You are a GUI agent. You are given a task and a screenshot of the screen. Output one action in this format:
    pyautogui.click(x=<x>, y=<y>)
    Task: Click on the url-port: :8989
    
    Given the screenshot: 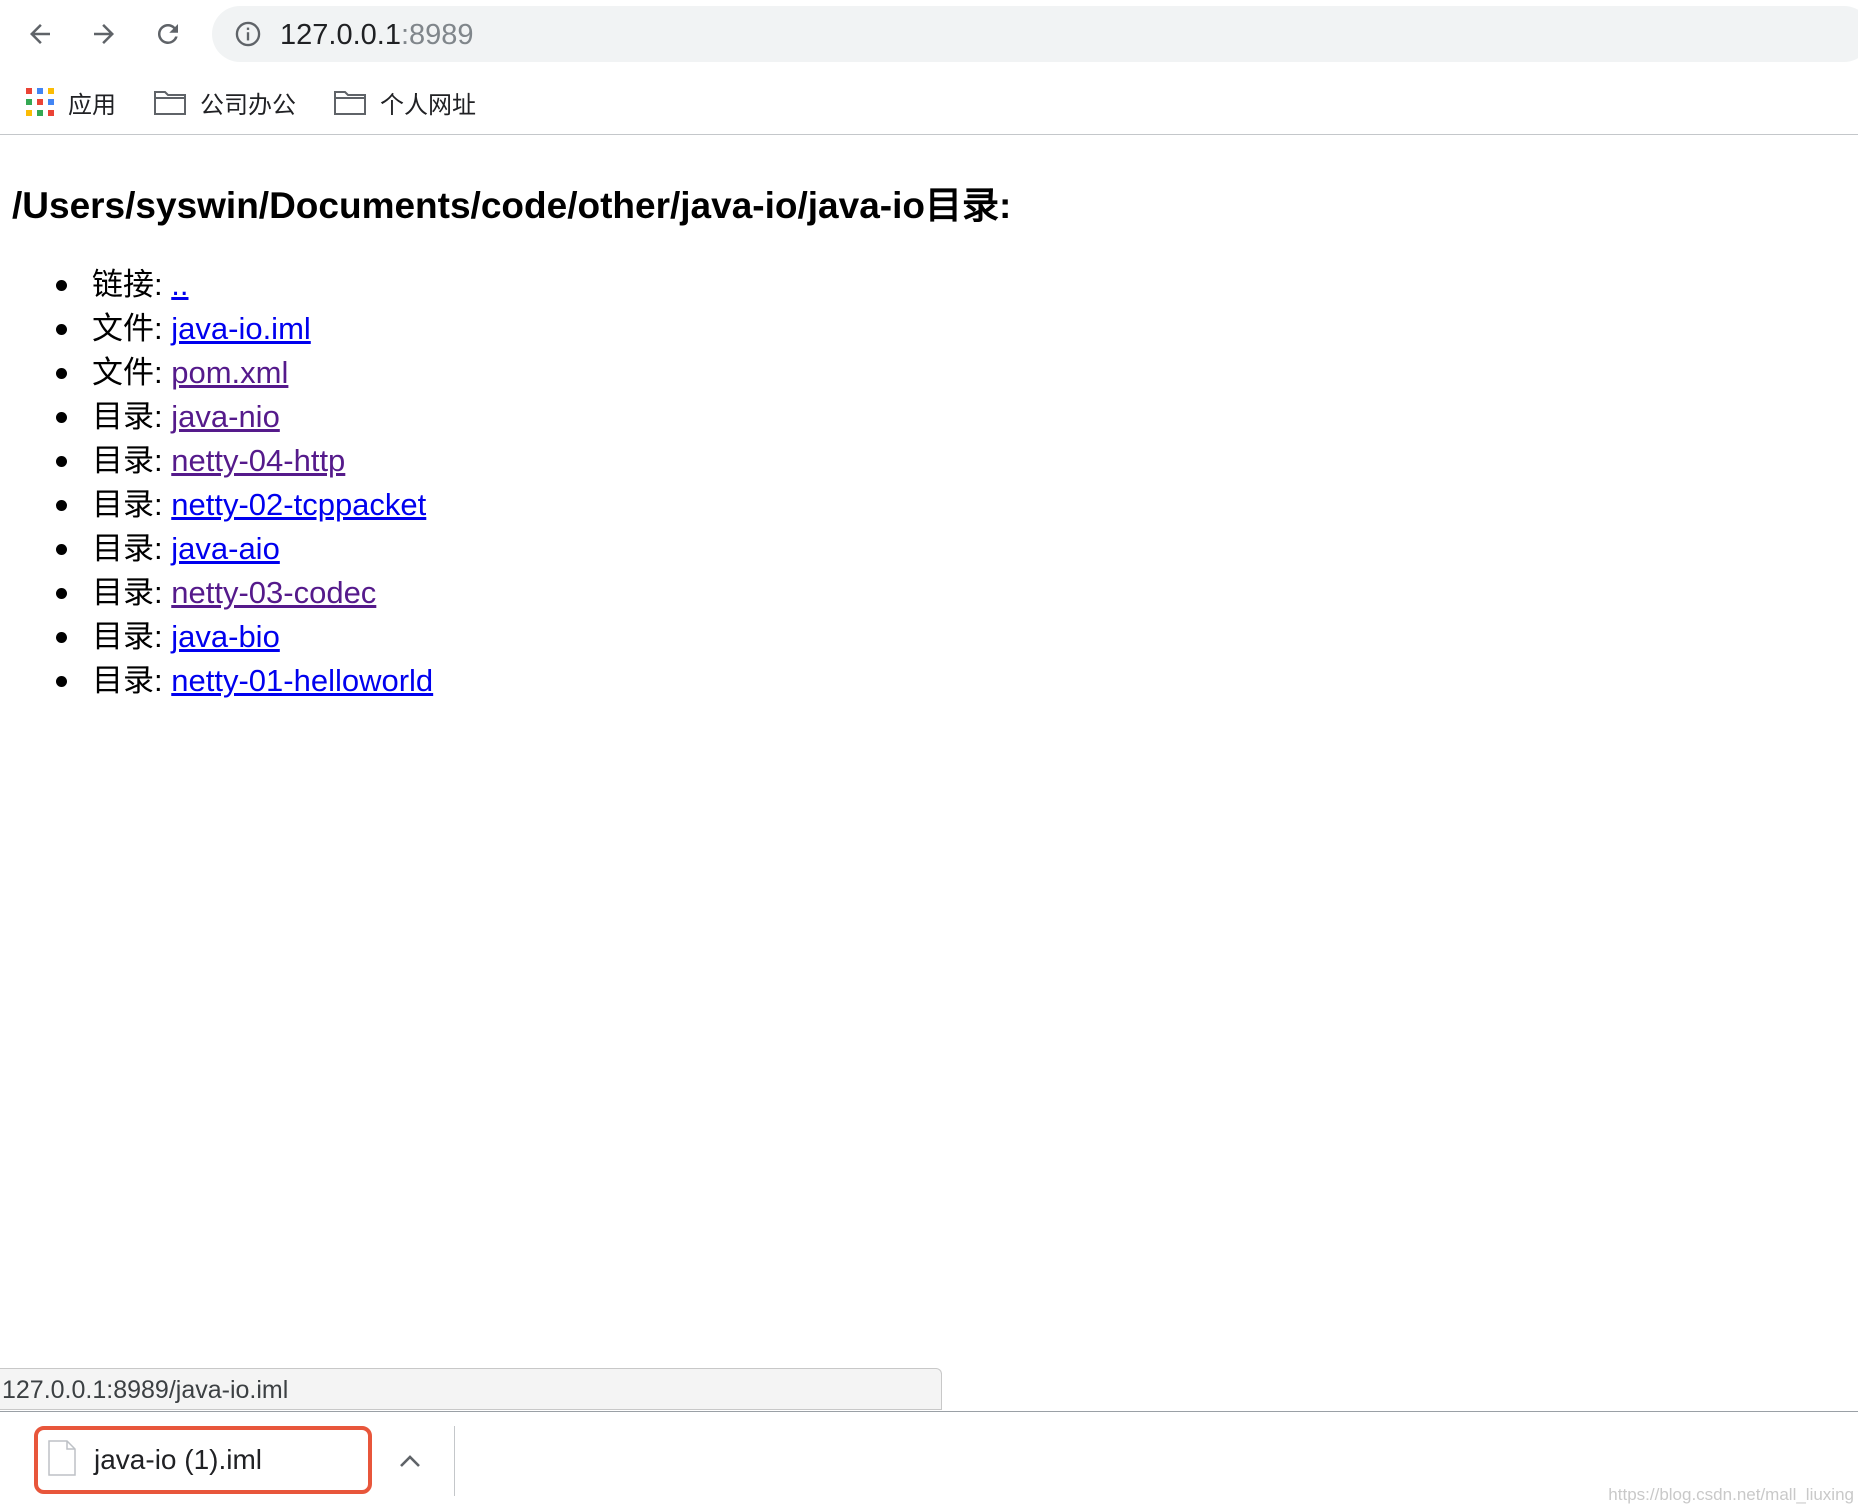 What is the action you would take?
    pyautogui.click(x=437, y=35)
    